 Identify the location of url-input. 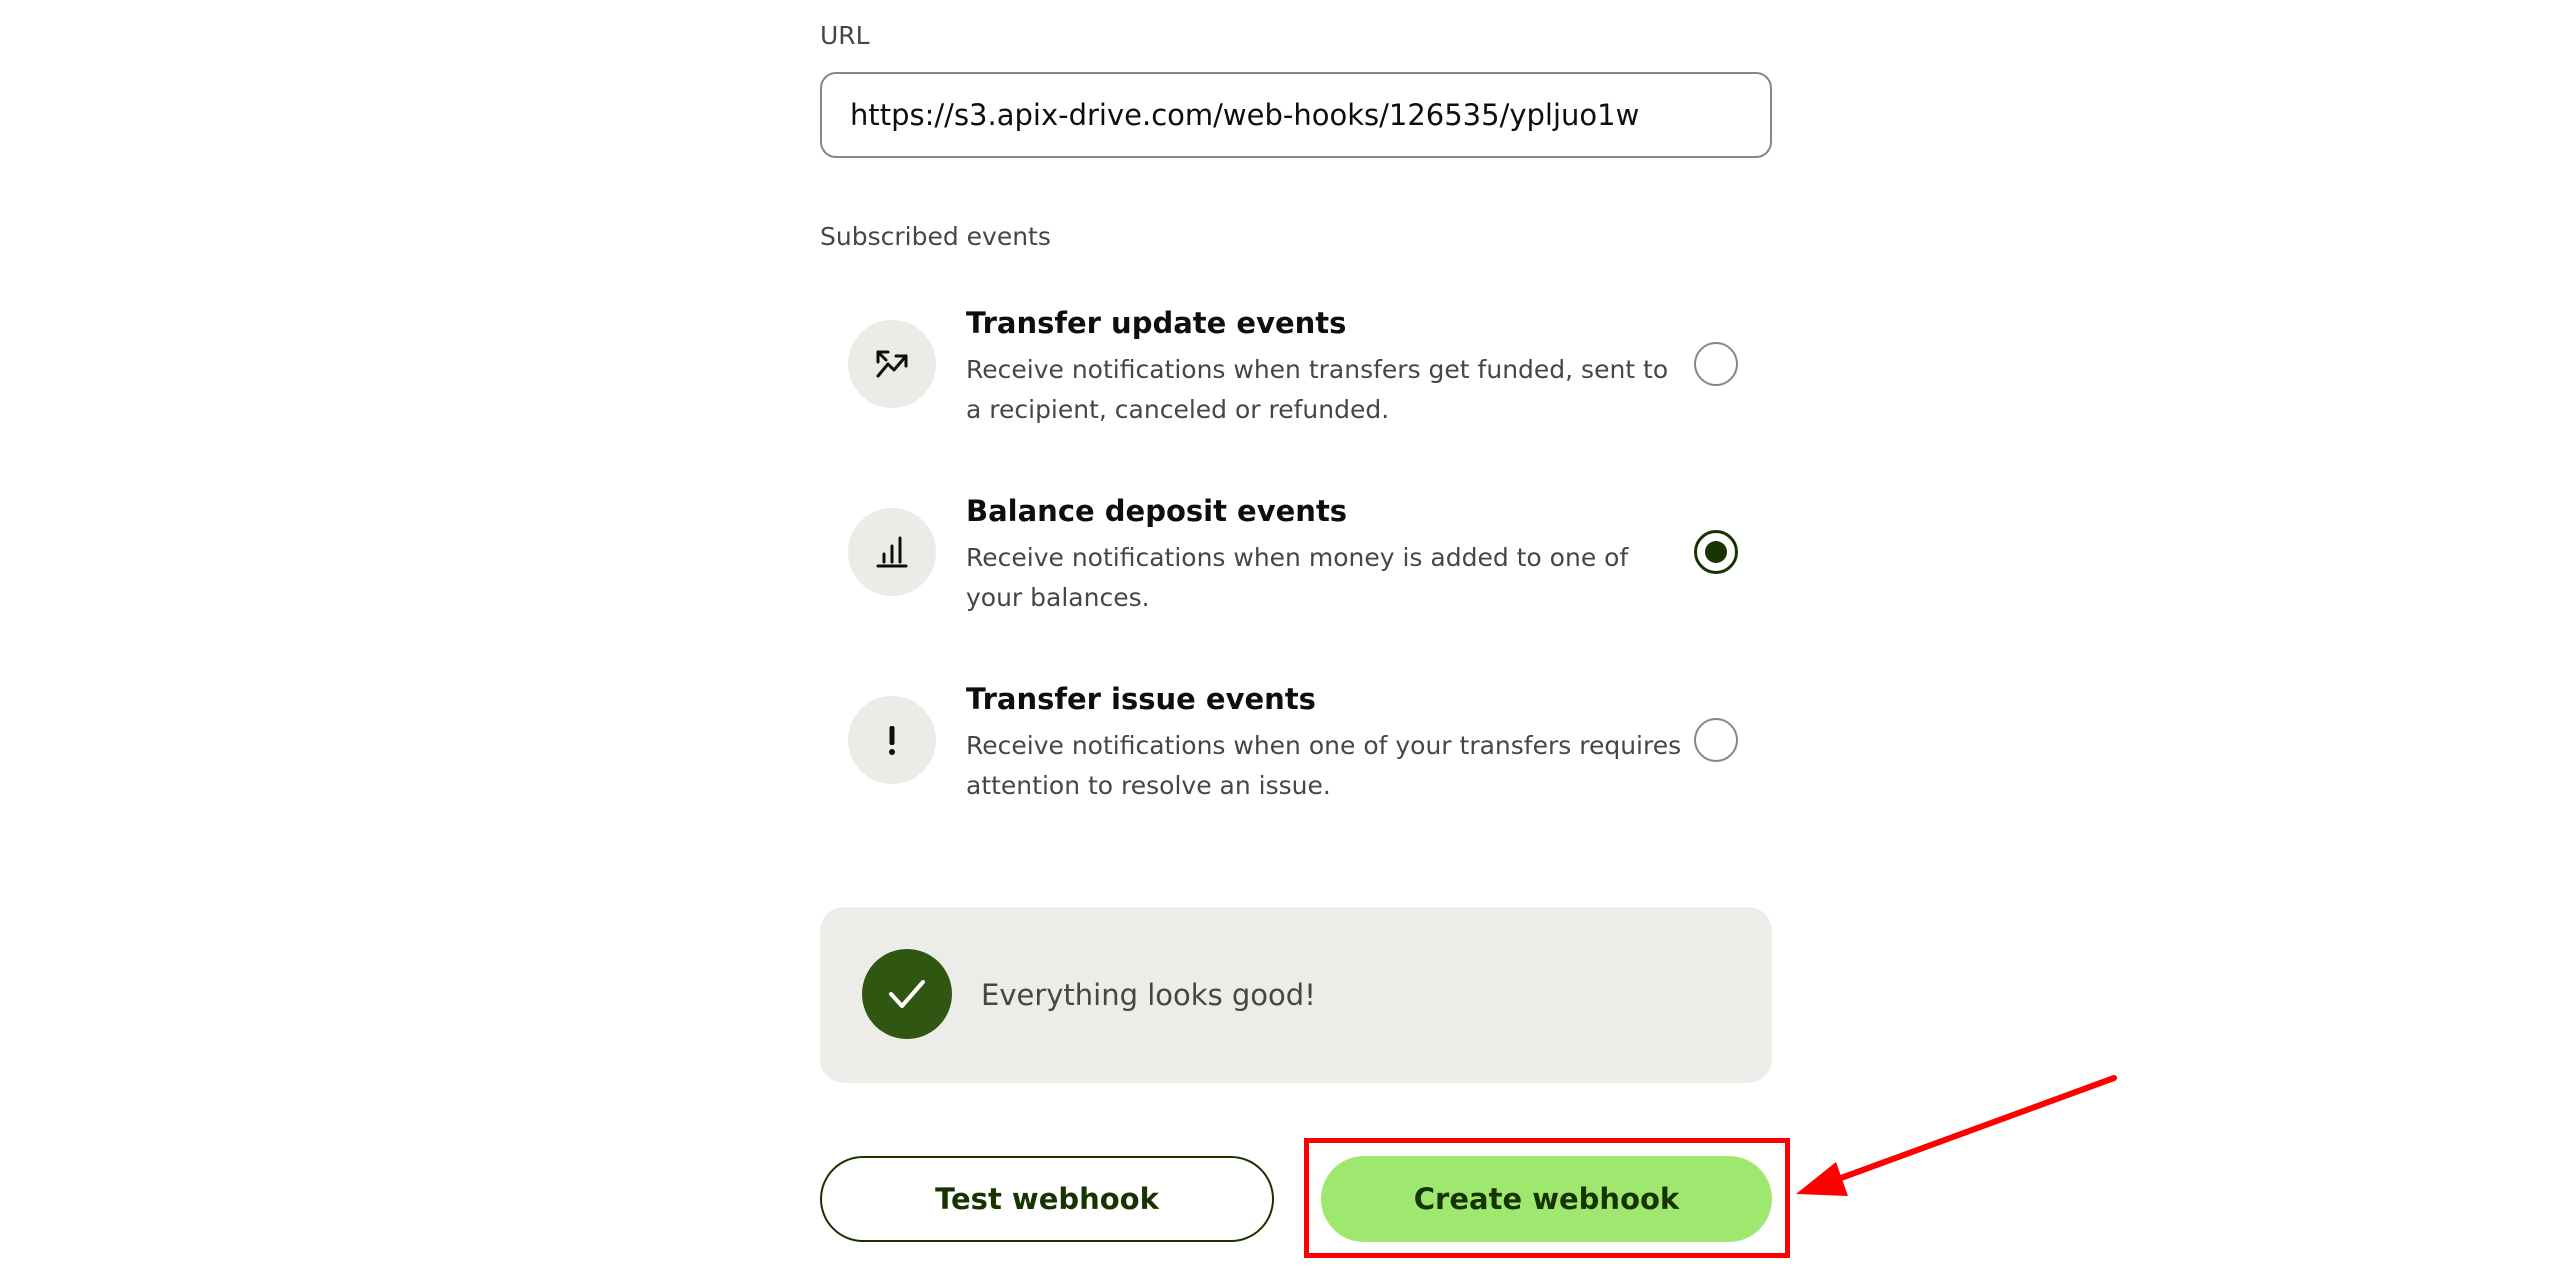
(1296, 115).